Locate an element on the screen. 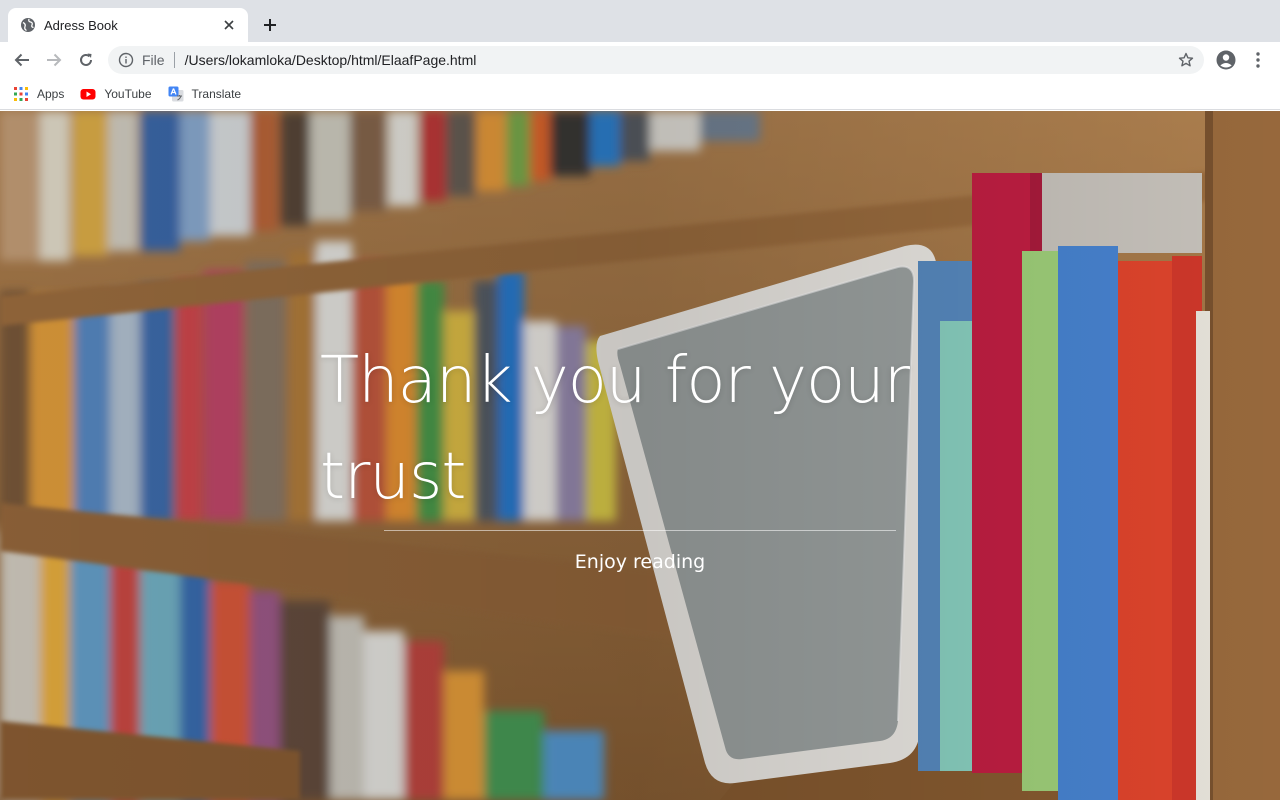 The height and width of the screenshot is (800, 1280). bookmarks-bar: Apps YouTube Translate is located at coordinates (640, 94).